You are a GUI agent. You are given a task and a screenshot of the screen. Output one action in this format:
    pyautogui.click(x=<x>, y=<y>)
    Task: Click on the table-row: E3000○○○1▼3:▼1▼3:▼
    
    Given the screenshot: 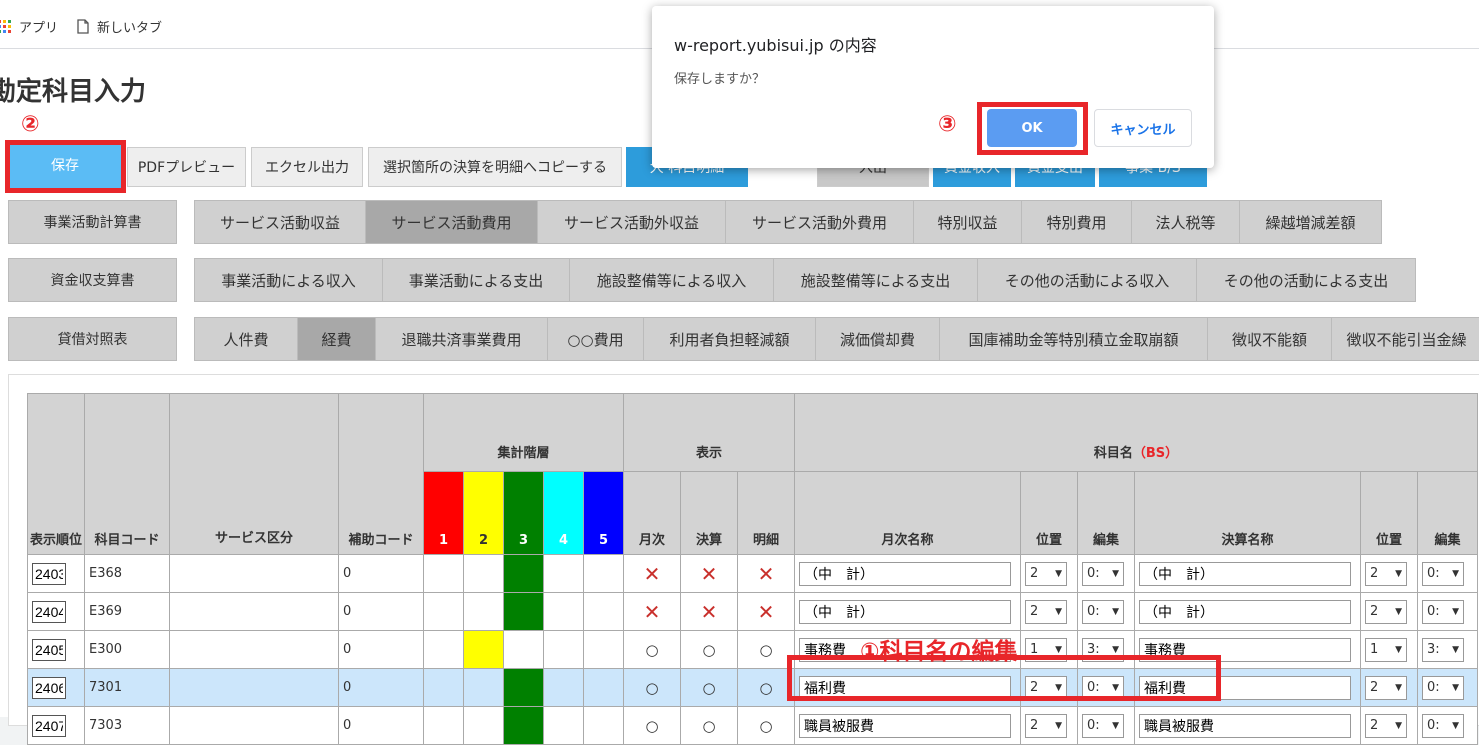 What is the action you would take?
    pyautogui.click(x=752, y=649)
    